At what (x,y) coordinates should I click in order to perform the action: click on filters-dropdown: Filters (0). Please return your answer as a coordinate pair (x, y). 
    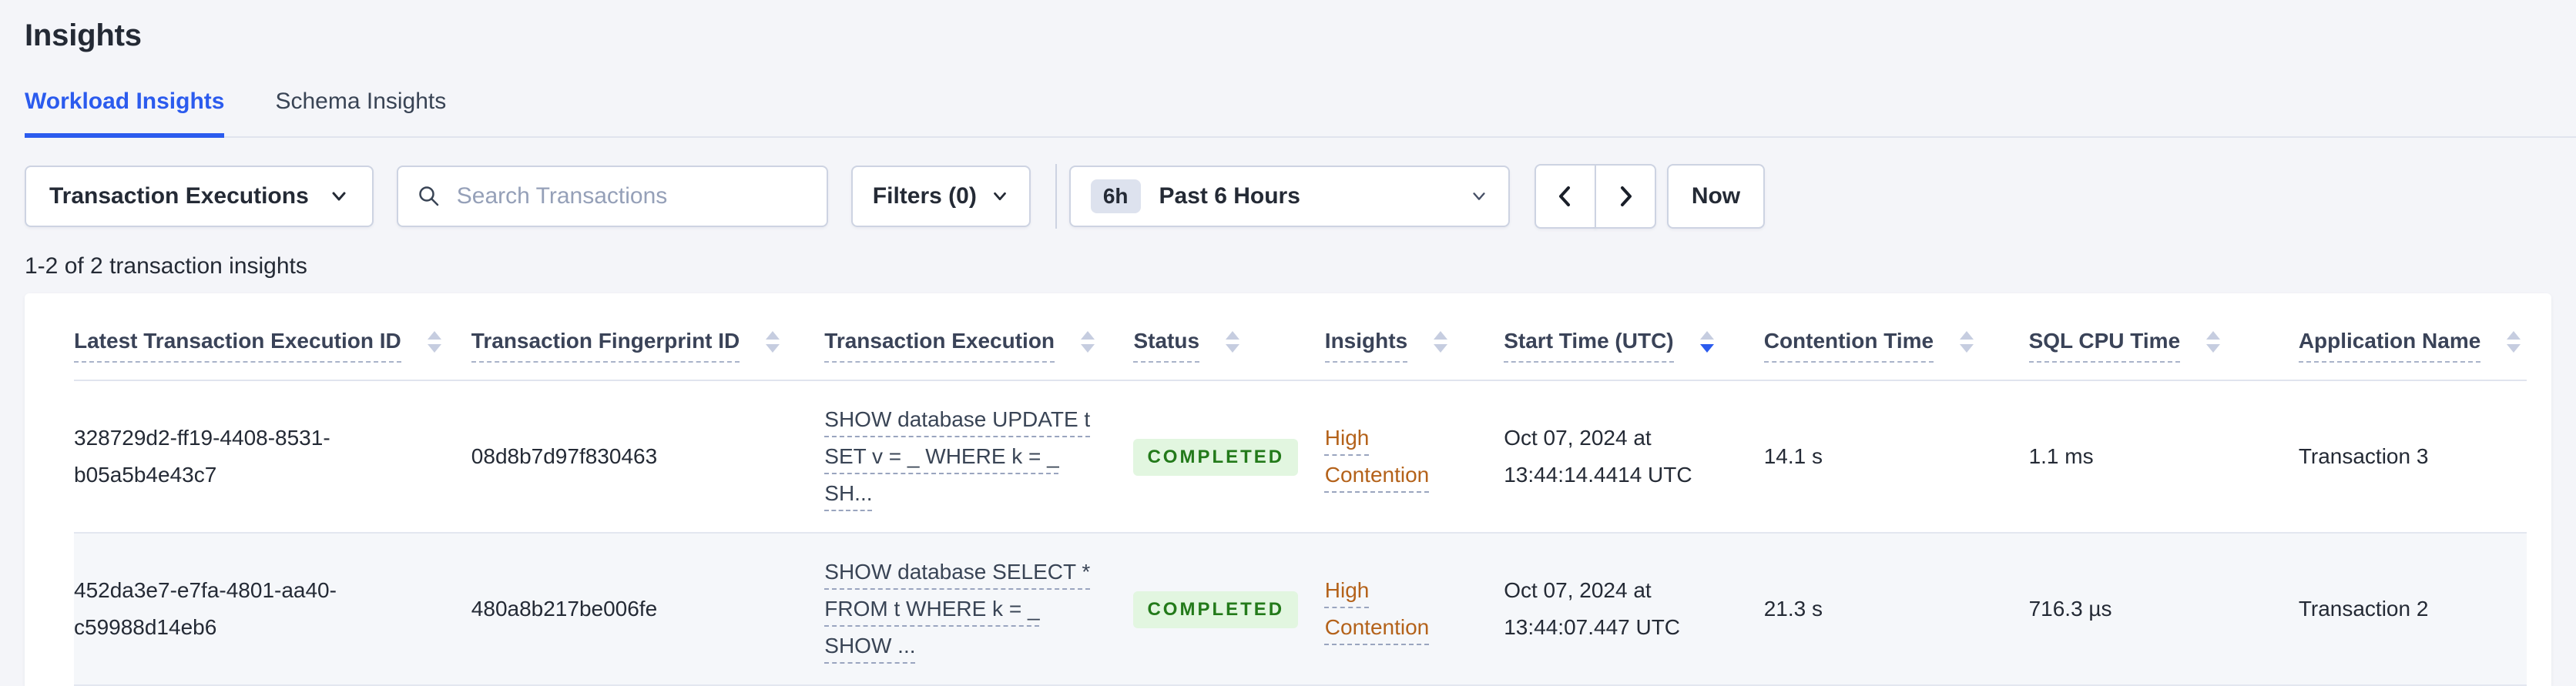
    Looking at the image, I should click on (940, 197).